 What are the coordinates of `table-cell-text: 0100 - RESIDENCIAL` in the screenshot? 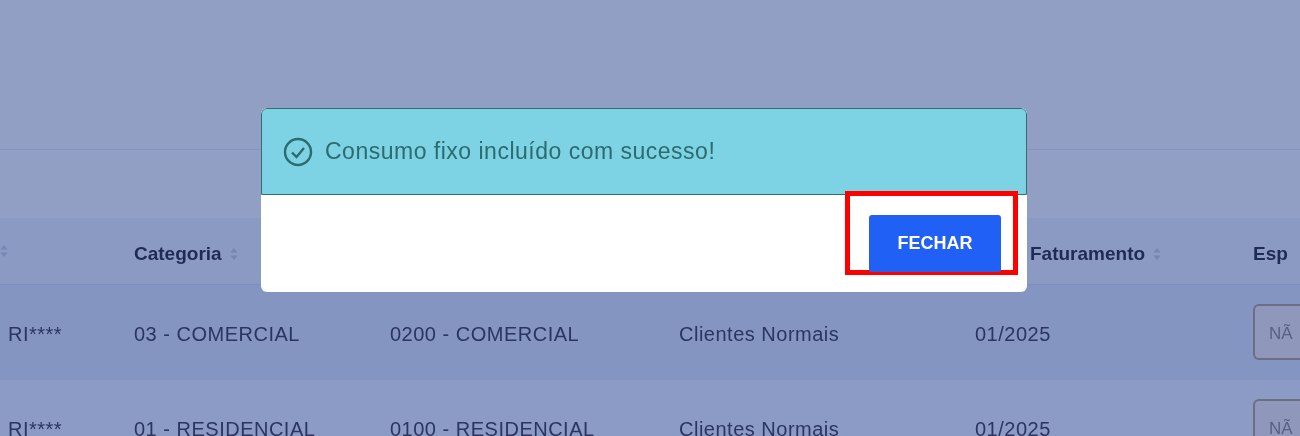 It's located at (492, 426).